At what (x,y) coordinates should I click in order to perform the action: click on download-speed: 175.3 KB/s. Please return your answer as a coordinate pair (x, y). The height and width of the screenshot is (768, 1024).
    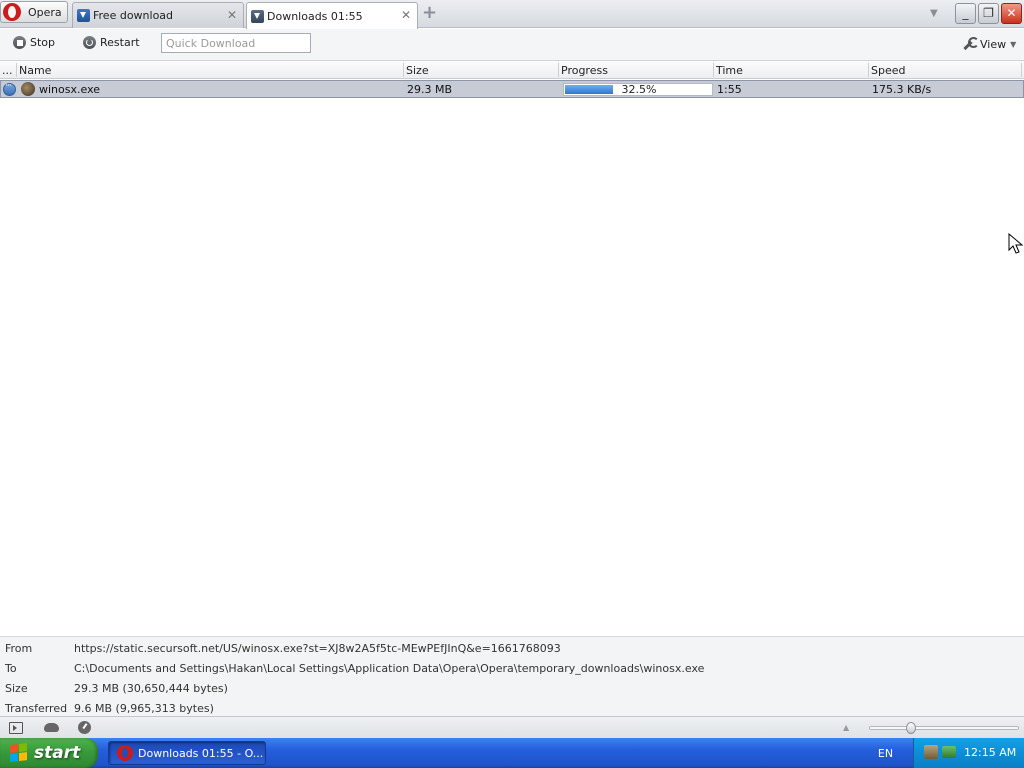
    Looking at the image, I should click on (902, 89).